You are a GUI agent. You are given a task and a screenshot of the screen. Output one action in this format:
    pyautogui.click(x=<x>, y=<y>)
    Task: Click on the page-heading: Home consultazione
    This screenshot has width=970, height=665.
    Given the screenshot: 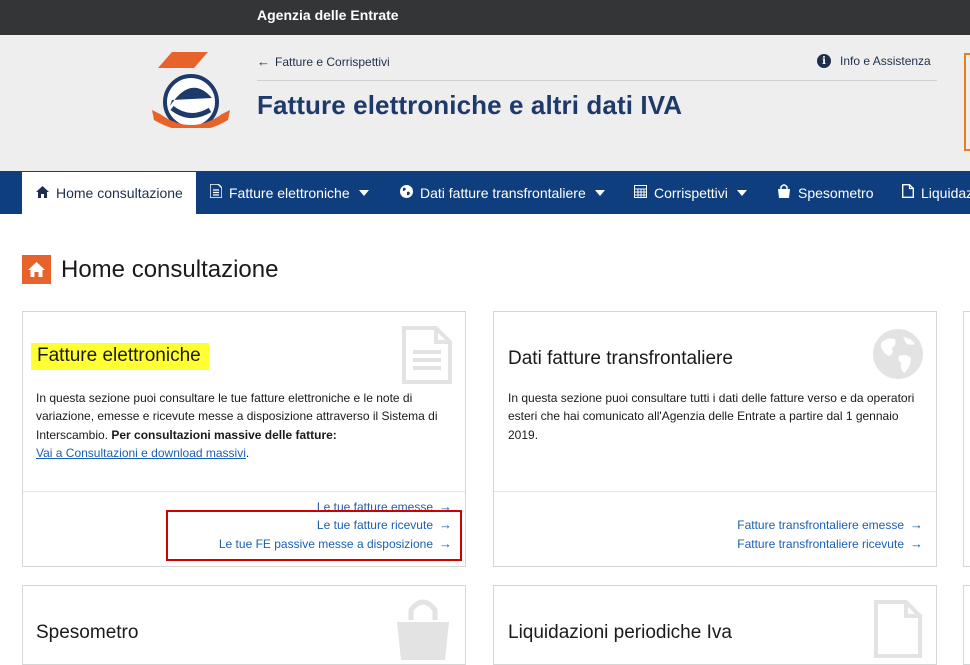 What is the action you would take?
    pyautogui.click(x=150, y=269)
    